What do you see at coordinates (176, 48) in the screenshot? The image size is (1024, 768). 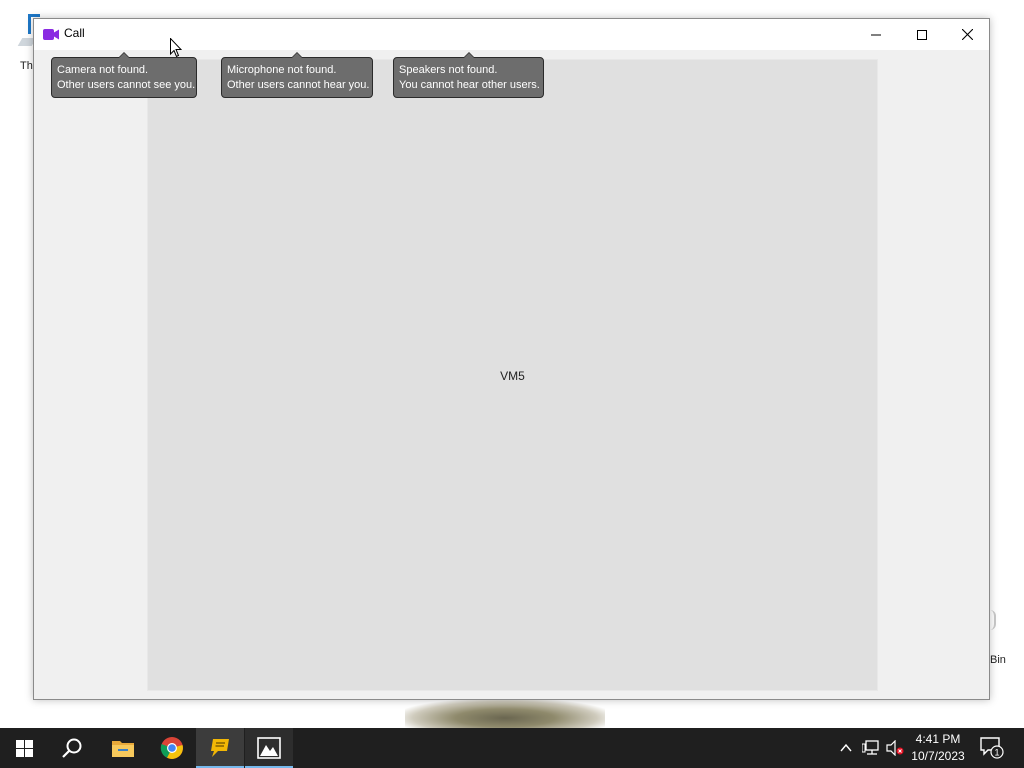 I see `mouse-cursor-icon` at bounding box center [176, 48].